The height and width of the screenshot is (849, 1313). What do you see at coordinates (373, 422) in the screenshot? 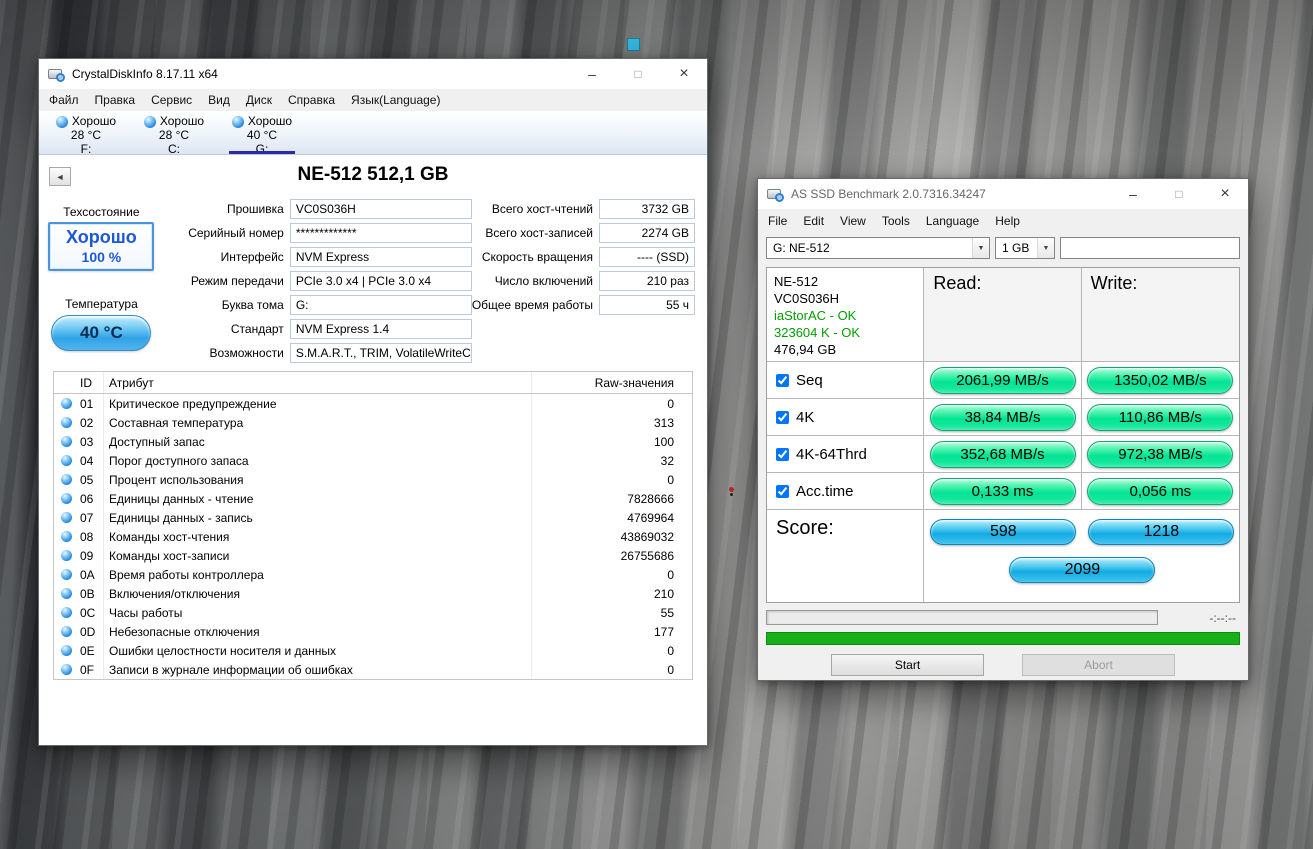
I see `smart-row: 02 Составная температура 313` at bounding box center [373, 422].